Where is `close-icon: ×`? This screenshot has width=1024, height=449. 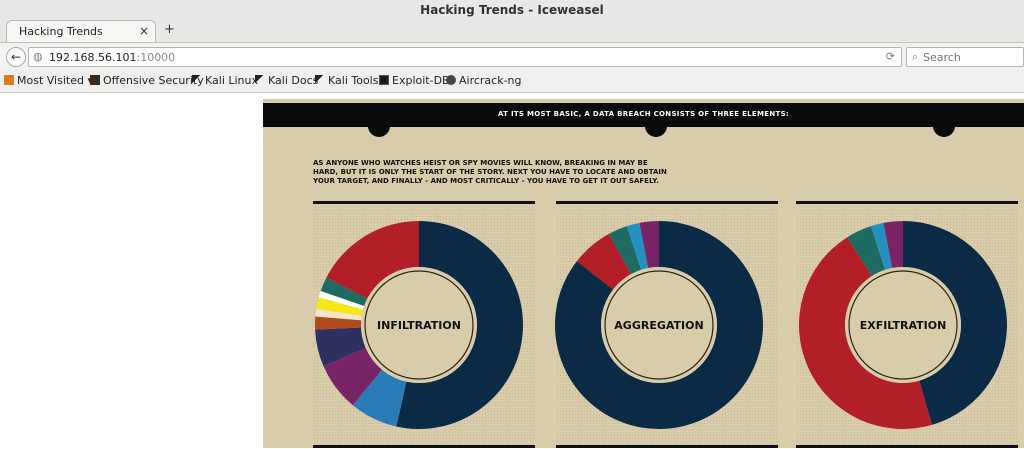 close-icon: × is located at coordinates (144, 31).